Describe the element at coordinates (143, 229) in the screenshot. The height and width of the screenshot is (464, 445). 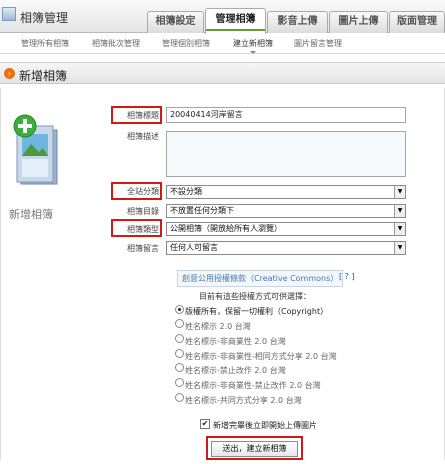
I see `type-label: 相簿類型` at that location.